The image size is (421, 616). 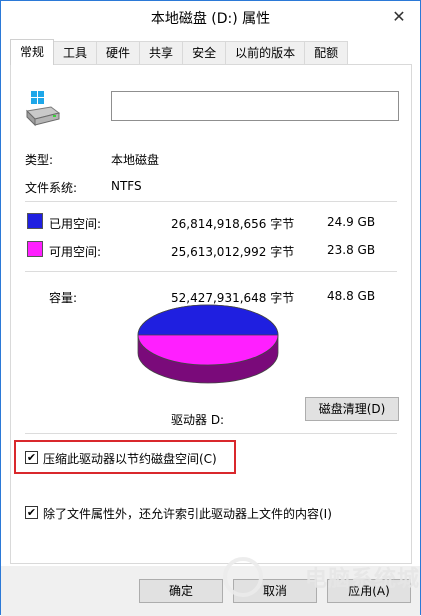 I want to click on tab-quota: 配额, so click(x=326, y=53).